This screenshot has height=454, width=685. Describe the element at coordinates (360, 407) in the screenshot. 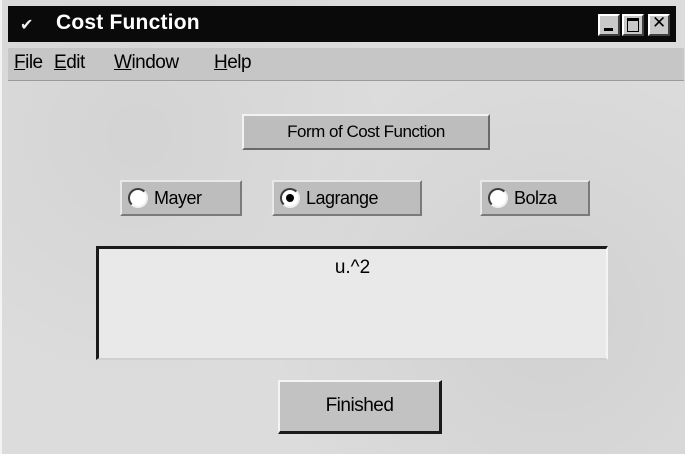

I see `finished-button: Finished` at that location.